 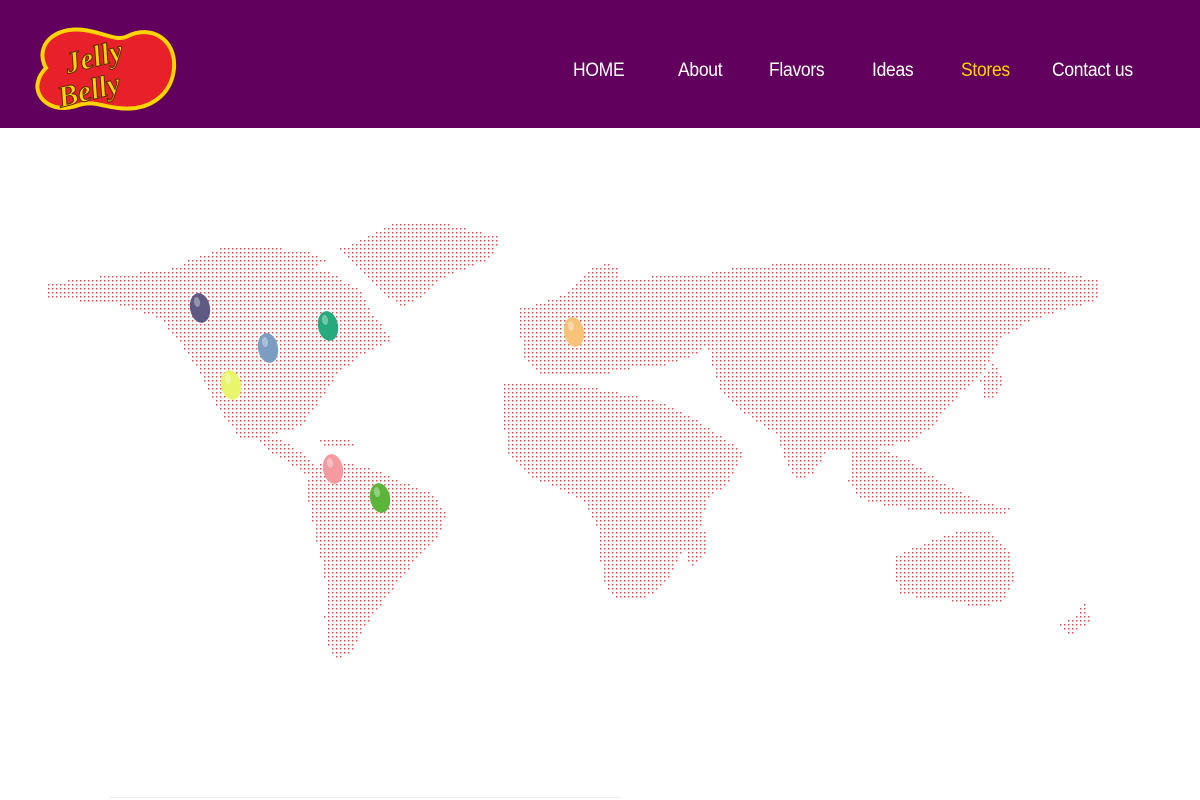 What do you see at coordinates (599, 71) in the screenshot?
I see `nav-home: HOME` at bounding box center [599, 71].